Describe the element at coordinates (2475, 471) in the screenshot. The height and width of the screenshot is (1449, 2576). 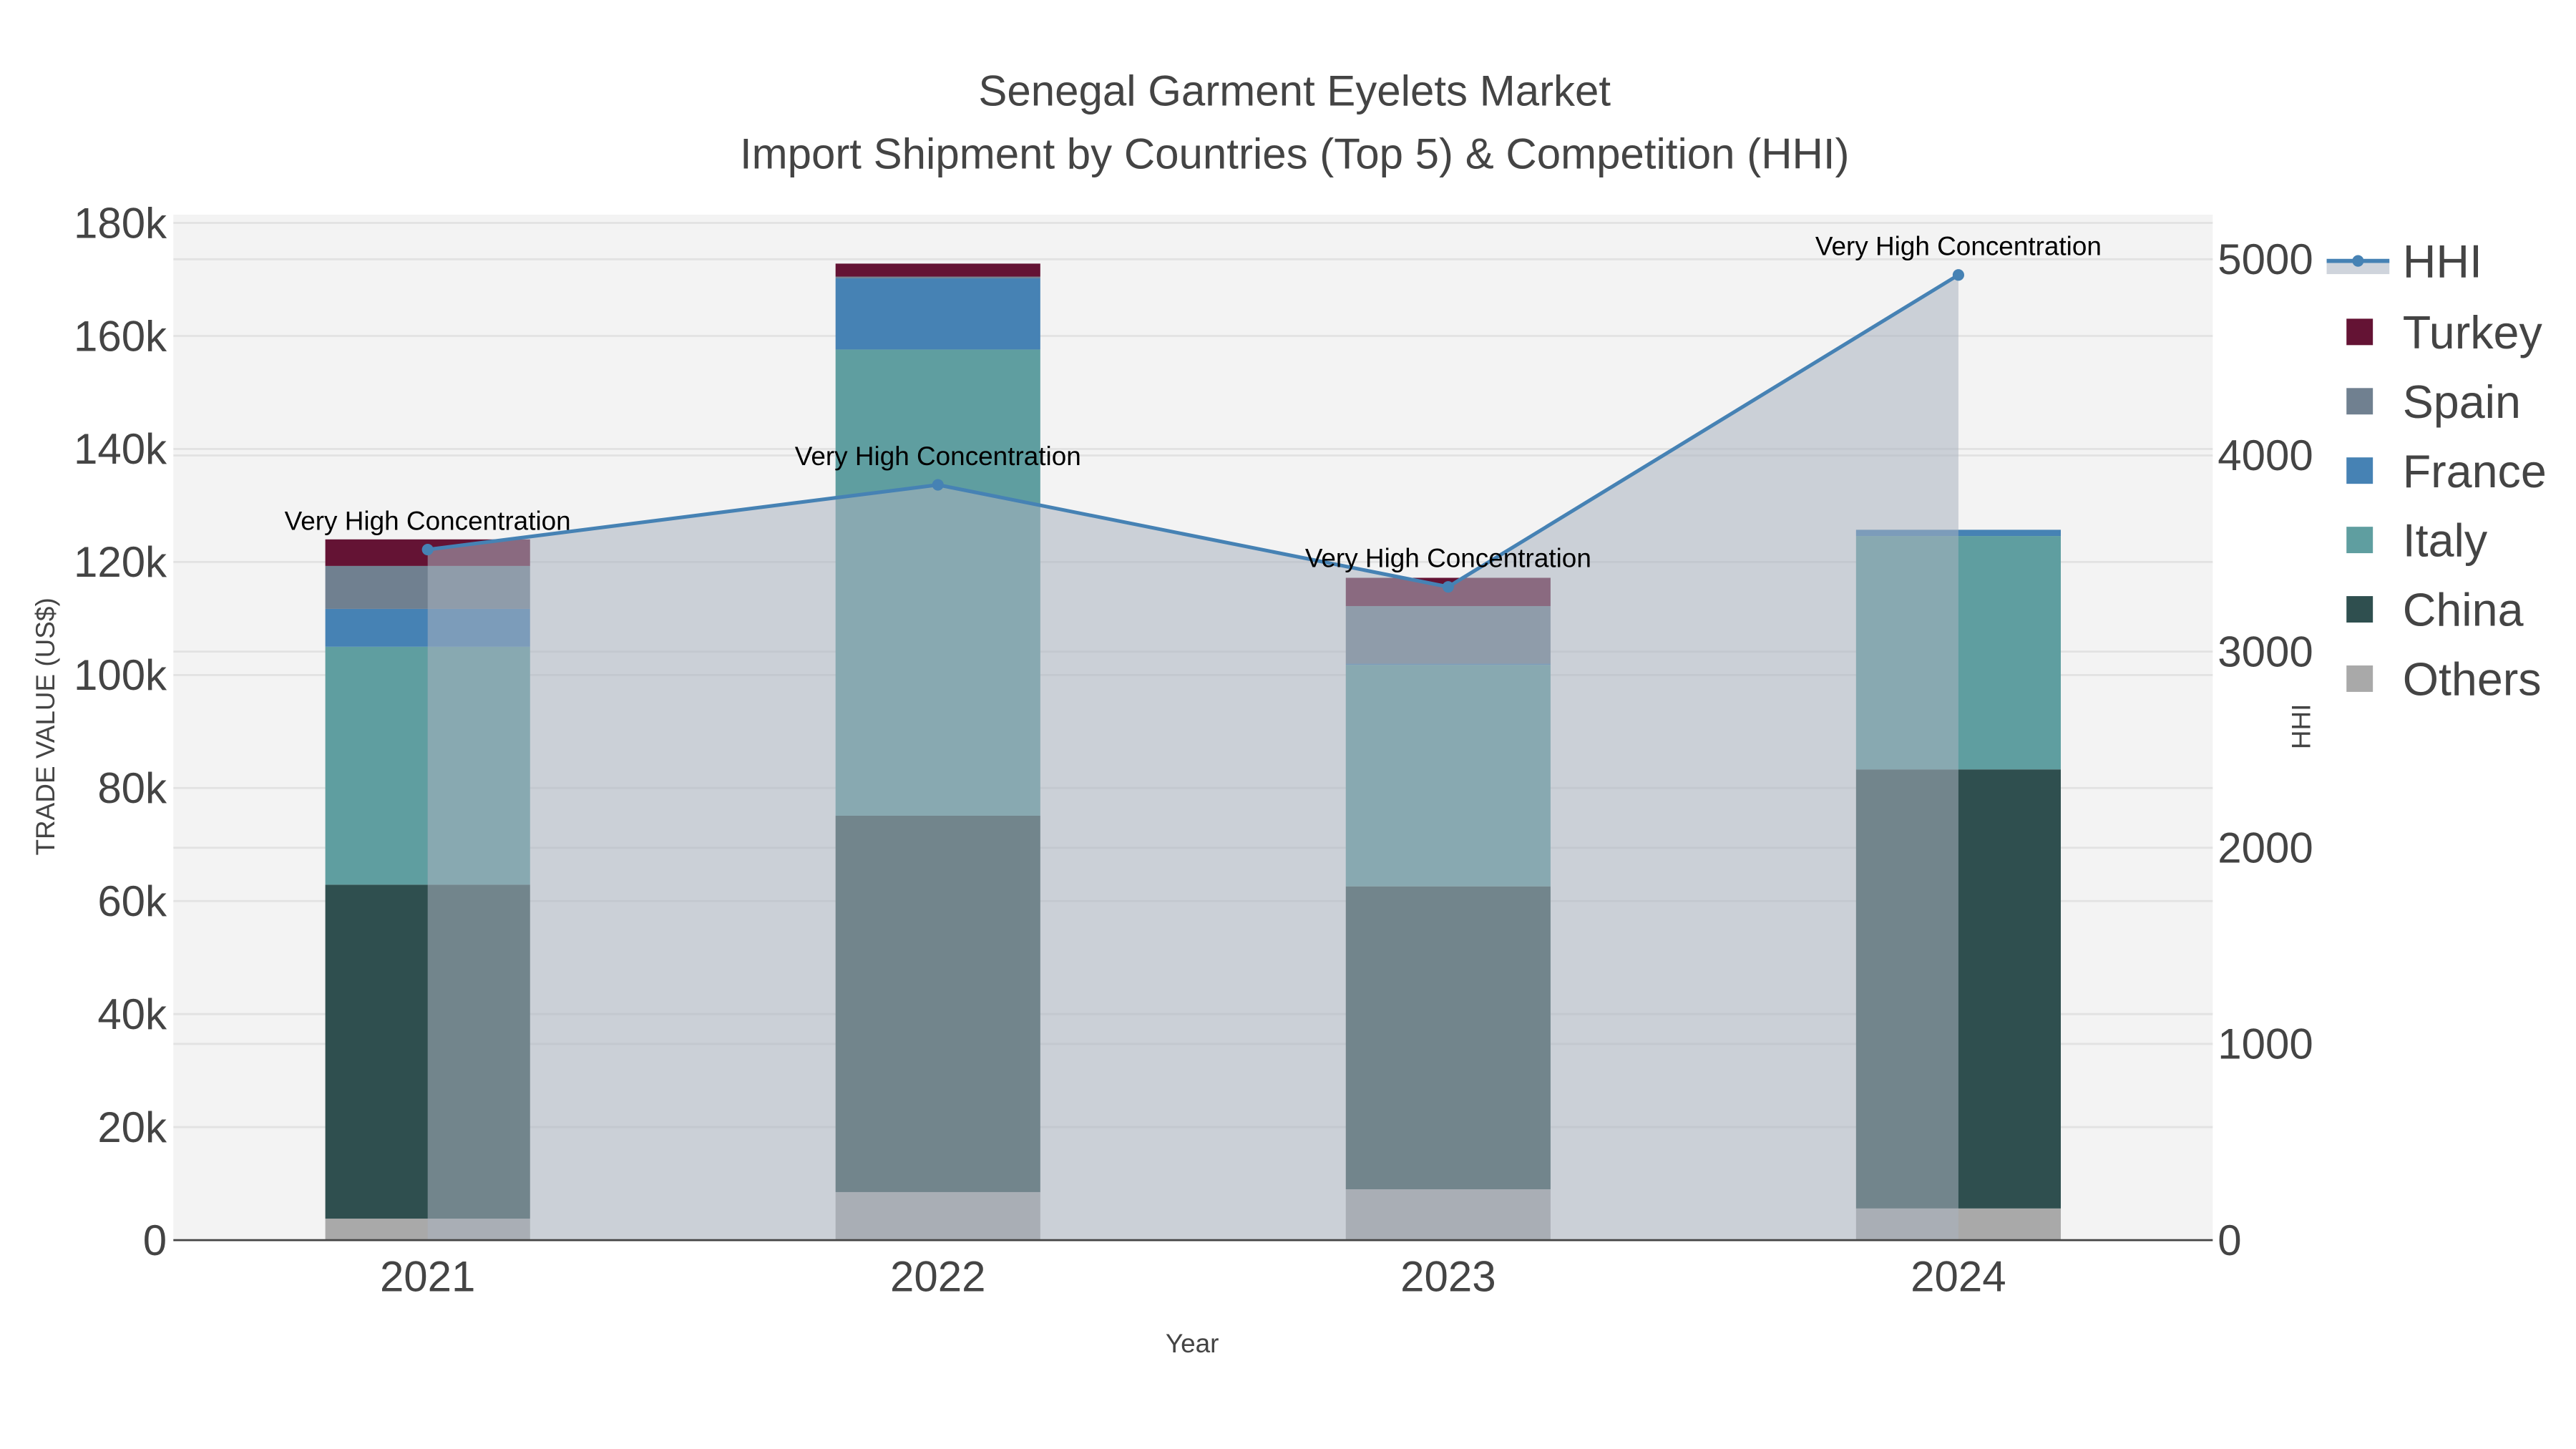
I see `legend-label-france: France` at that location.